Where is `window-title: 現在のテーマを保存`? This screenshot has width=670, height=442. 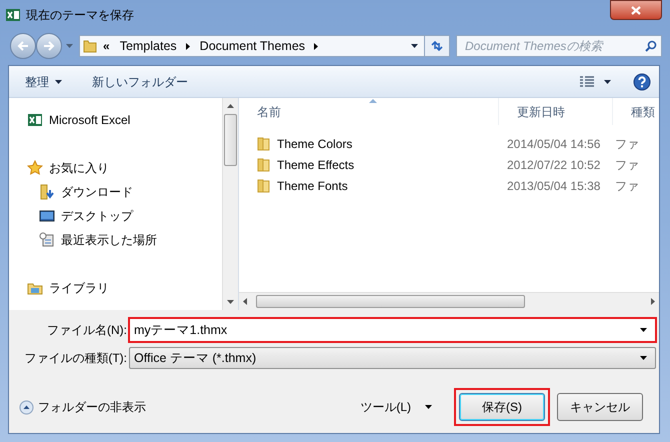
window-title: 現在のテーマを保存 is located at coordinates (80, 15).